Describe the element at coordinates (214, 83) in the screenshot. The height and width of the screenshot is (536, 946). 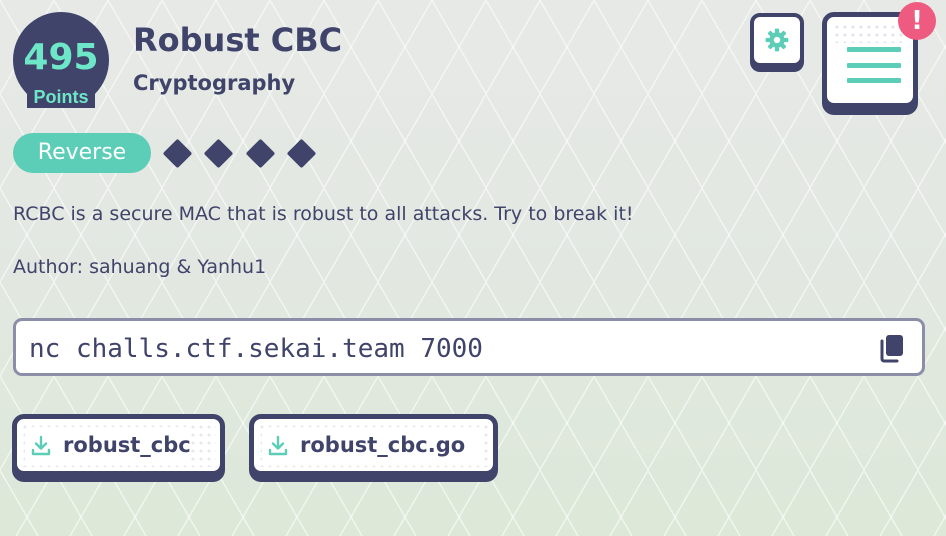
I see `challenge-category: Cryptography` at that location.